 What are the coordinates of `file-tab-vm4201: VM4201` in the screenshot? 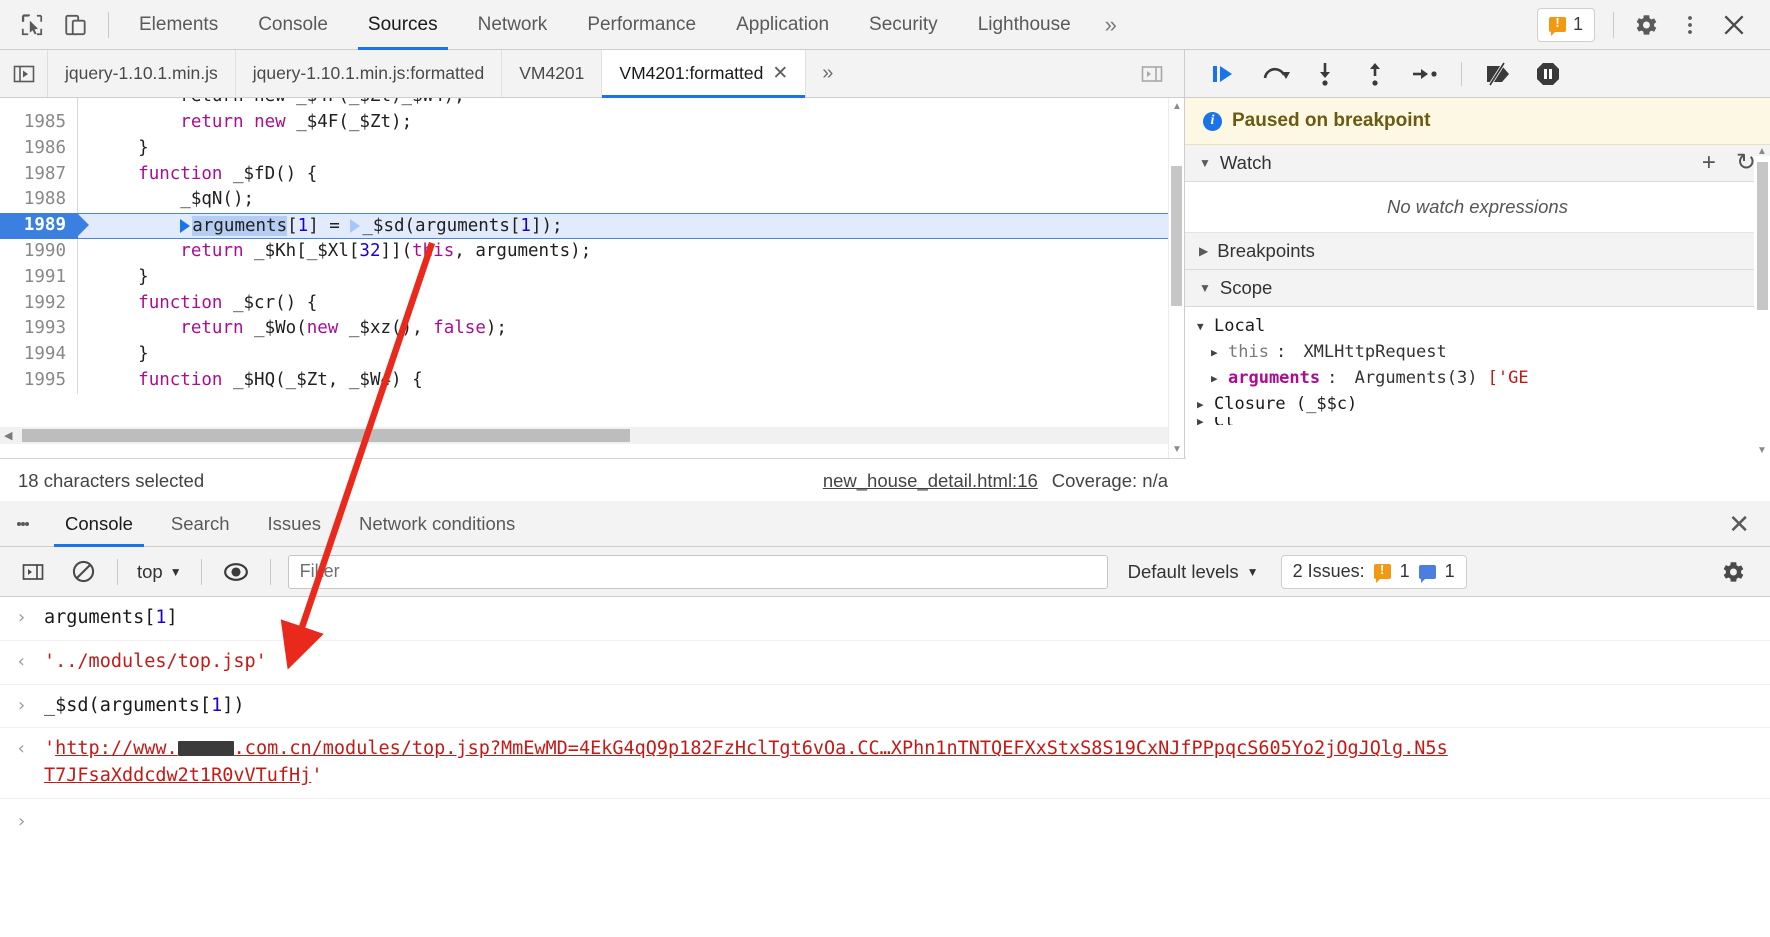 It's located at (552, 73).